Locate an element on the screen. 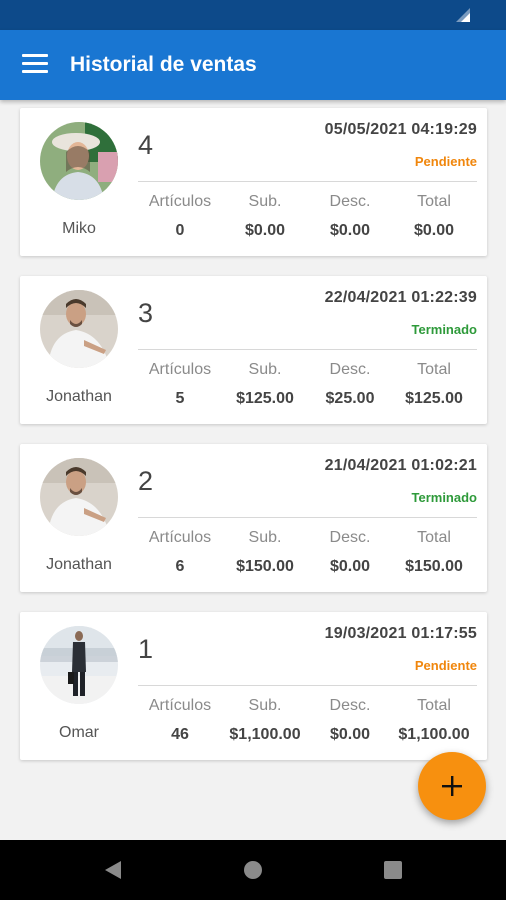 The image size is (506, 900). plus-icon is located at coordinates (452, 786).